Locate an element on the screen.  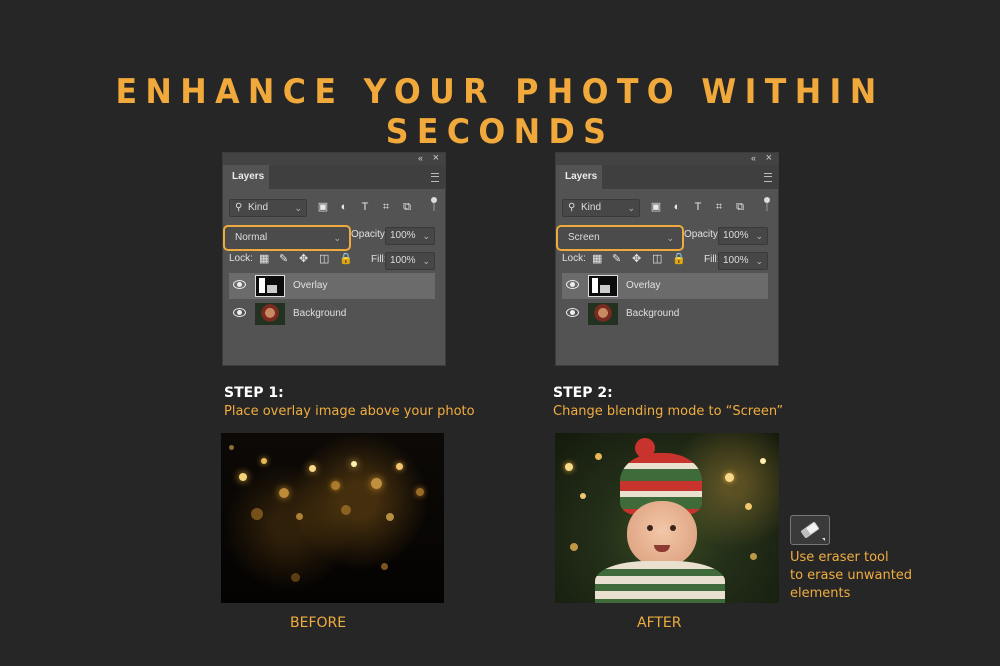
blend-mode-select: Screen ⌄ is located at coordinates (620, 238).